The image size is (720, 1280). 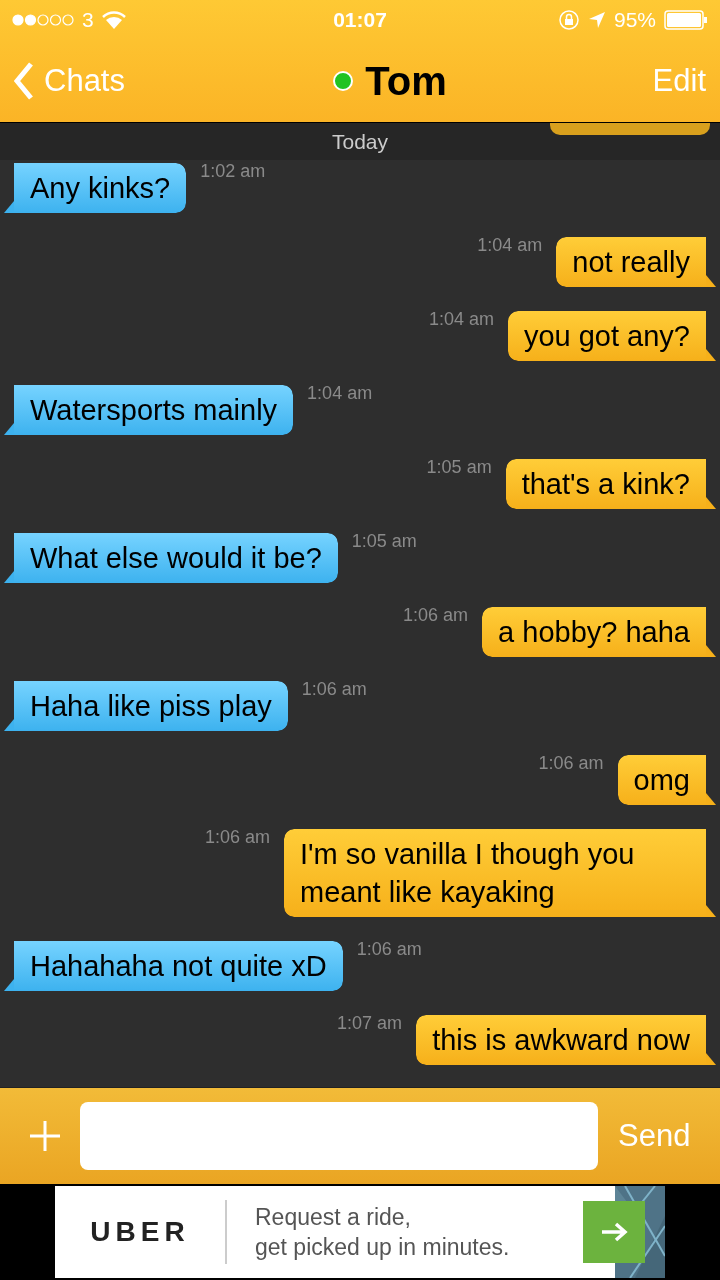 I want to click on edit-button: Edit, so click(x=636, y=81).